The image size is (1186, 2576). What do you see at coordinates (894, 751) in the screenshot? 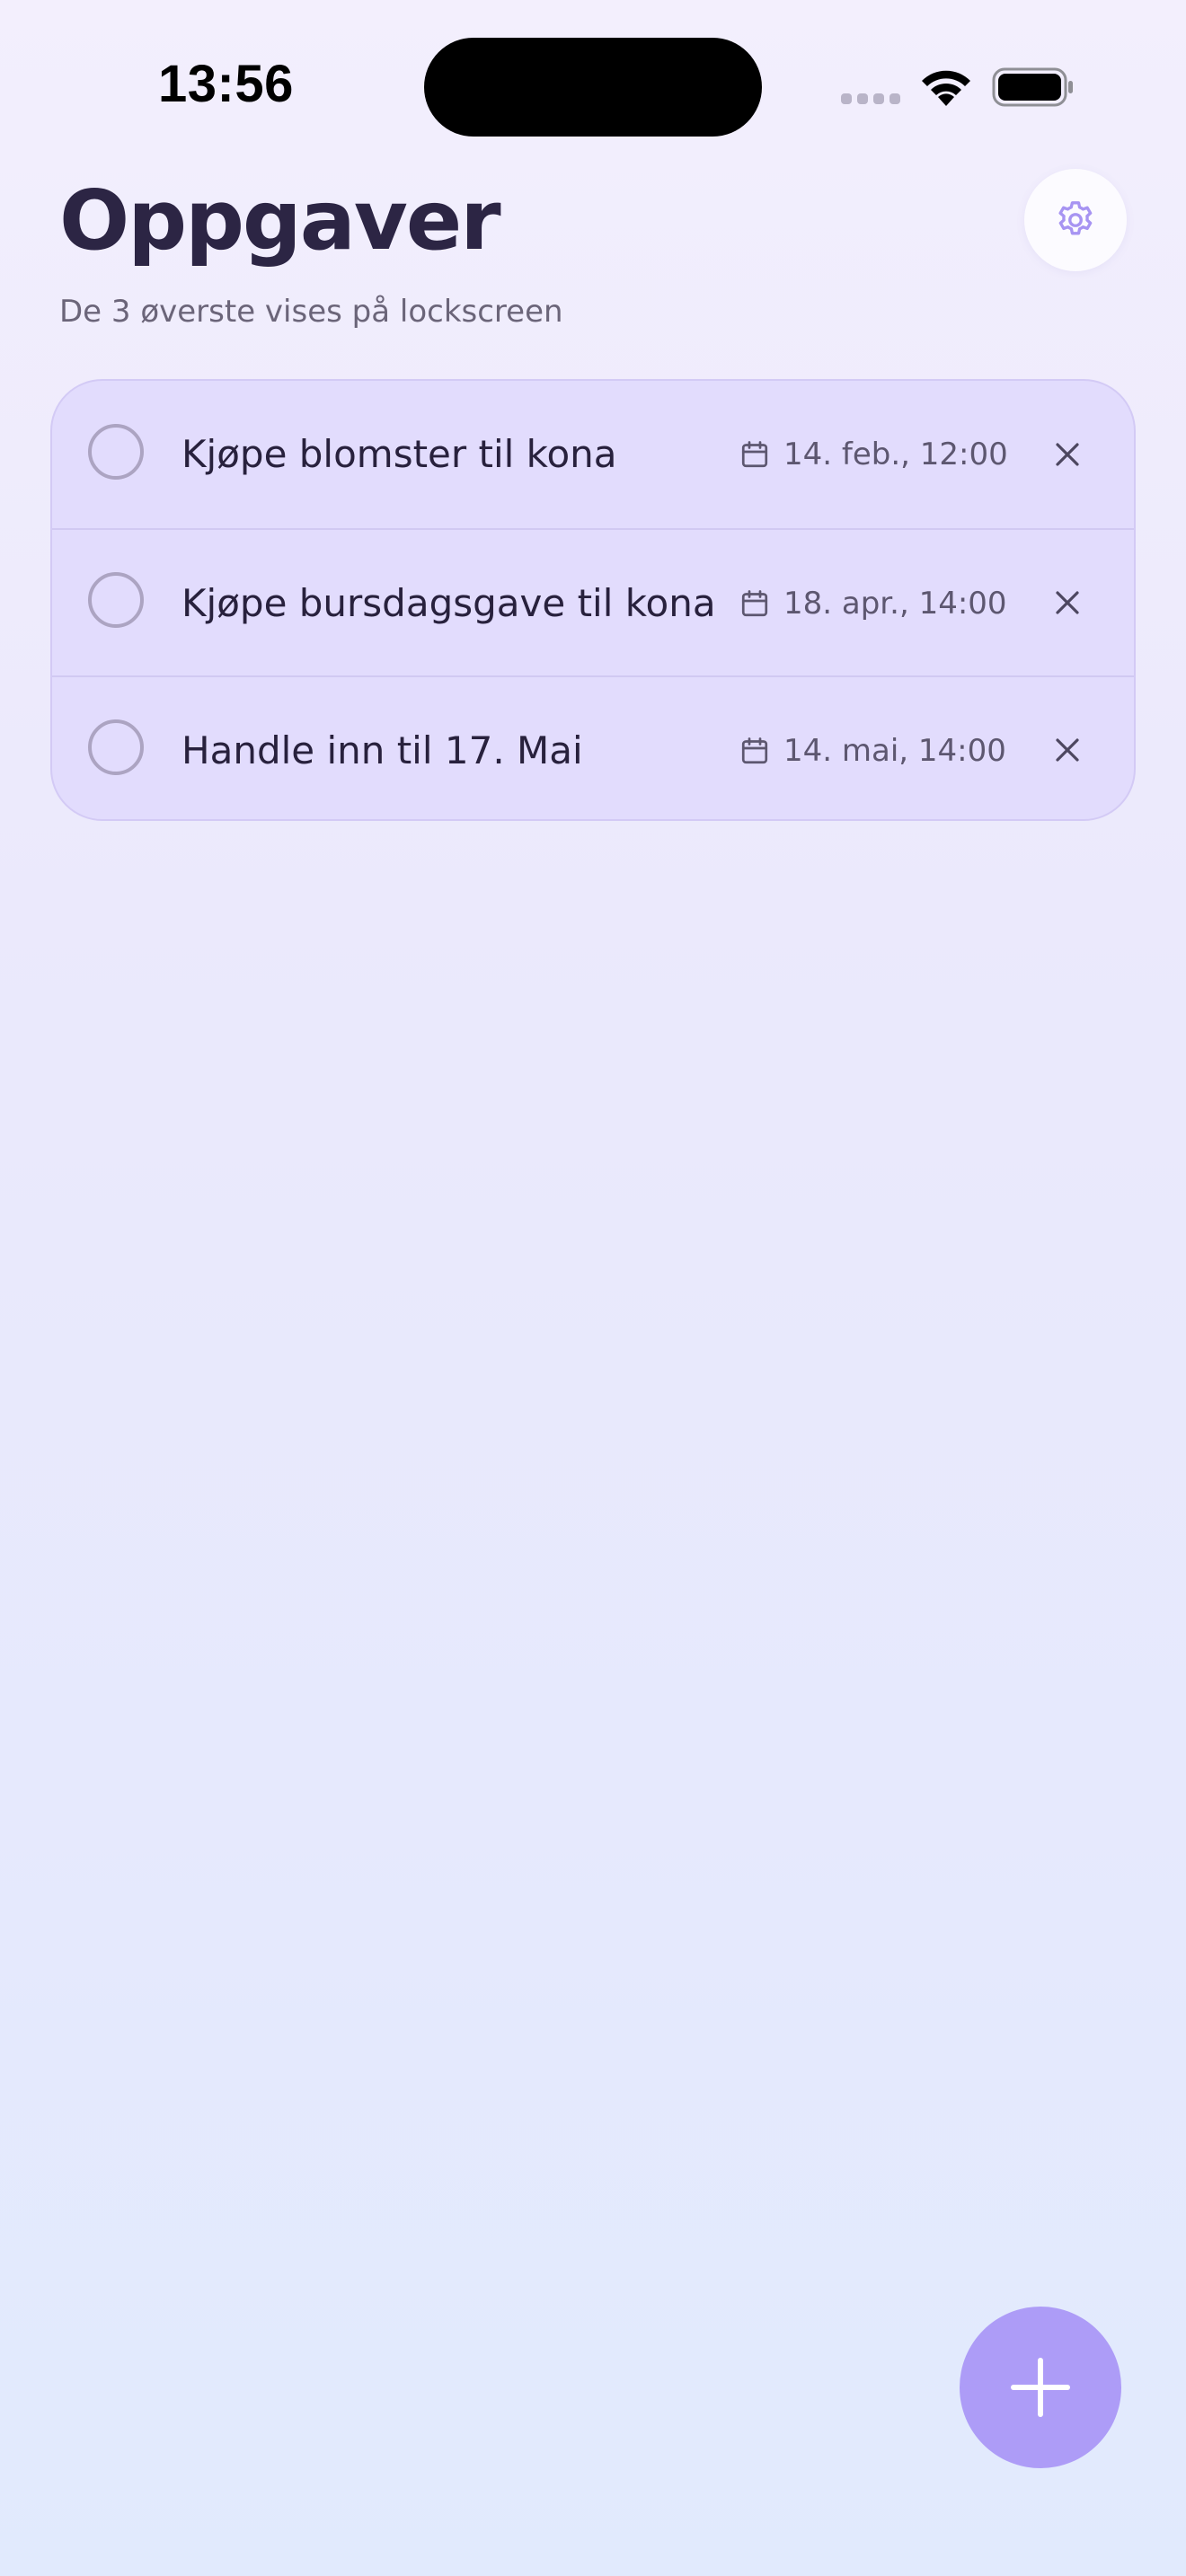
I see `task-date-text: 14. mai, 14:00` at bounding box center [894, 751].